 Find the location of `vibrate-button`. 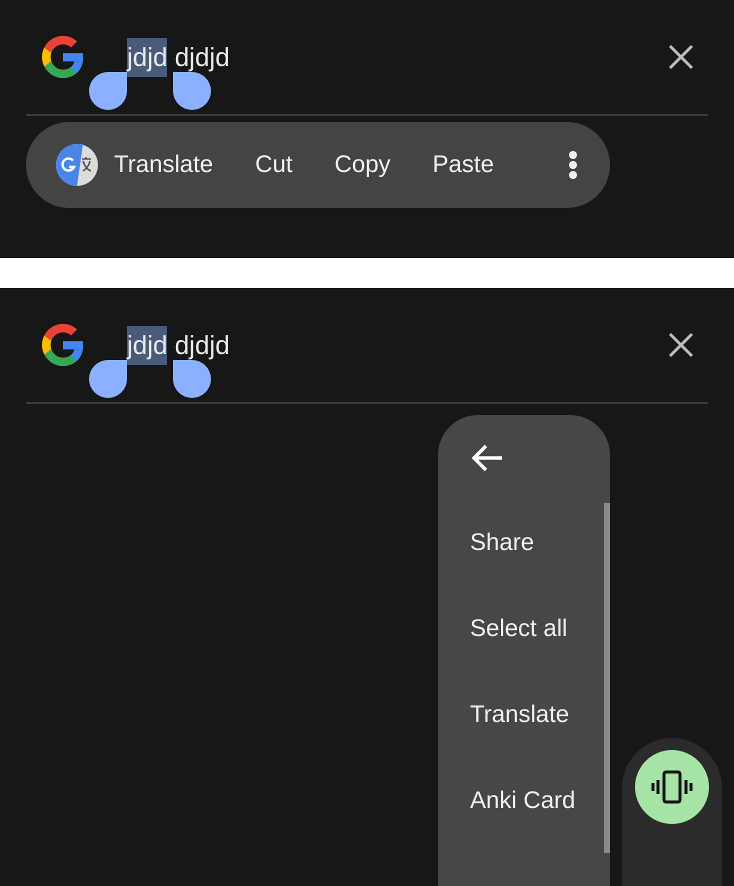

vibrate-button is located at coordinates (672, 787).